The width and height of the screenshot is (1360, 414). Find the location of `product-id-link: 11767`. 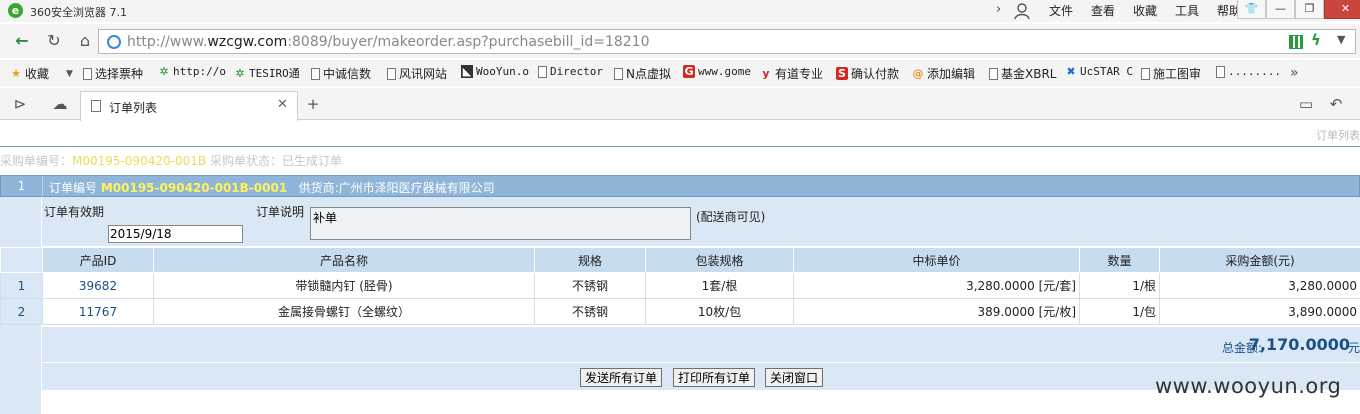

product-id-link: 11767 is located at coordinates (98, 311).